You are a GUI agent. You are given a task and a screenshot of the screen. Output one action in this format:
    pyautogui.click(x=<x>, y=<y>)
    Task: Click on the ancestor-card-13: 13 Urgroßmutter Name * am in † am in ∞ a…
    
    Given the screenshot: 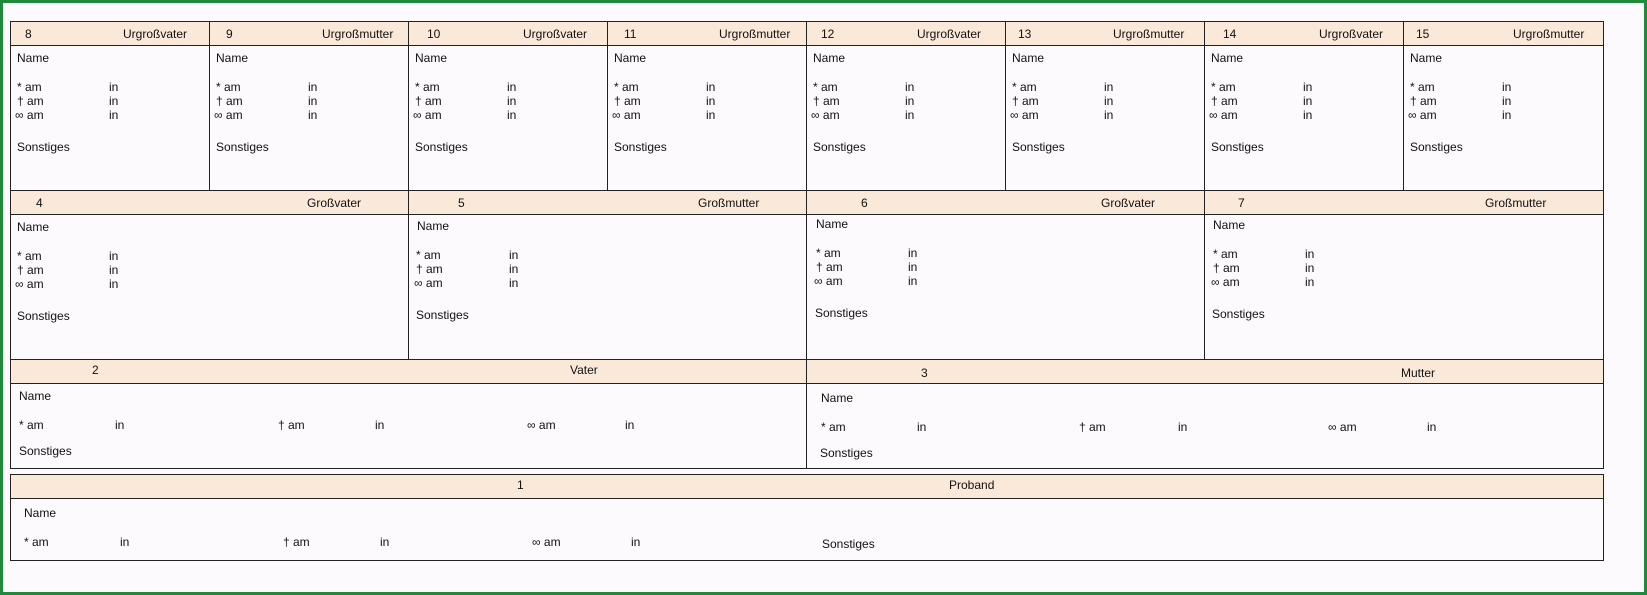 What is the action you would take?
    pyautogui.click(x=1105, y=106)
    